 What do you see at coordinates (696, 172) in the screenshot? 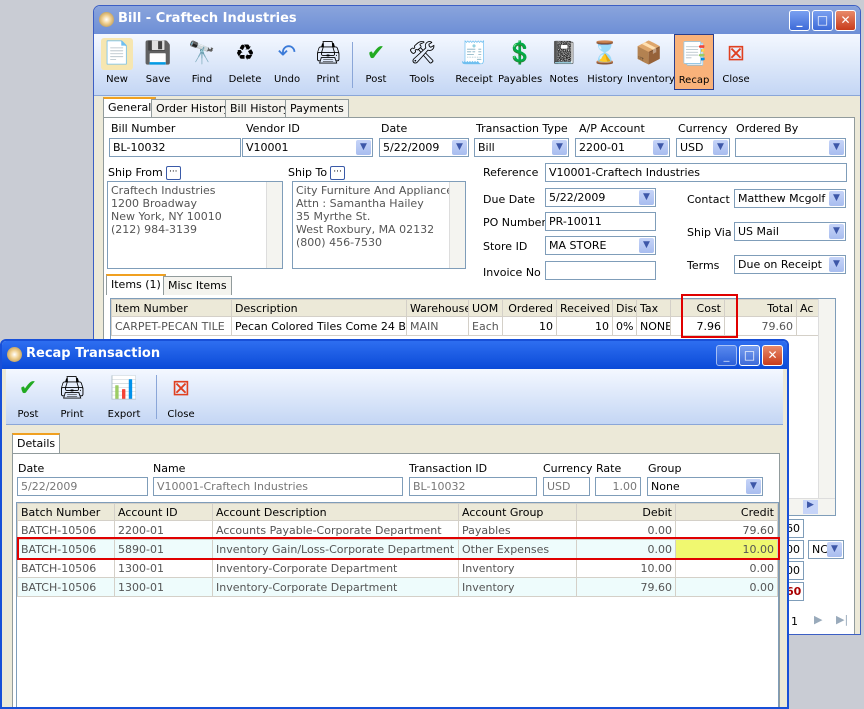
I see `reference-input: V10001-Craftech Industries` at bounding box center [696, 172].